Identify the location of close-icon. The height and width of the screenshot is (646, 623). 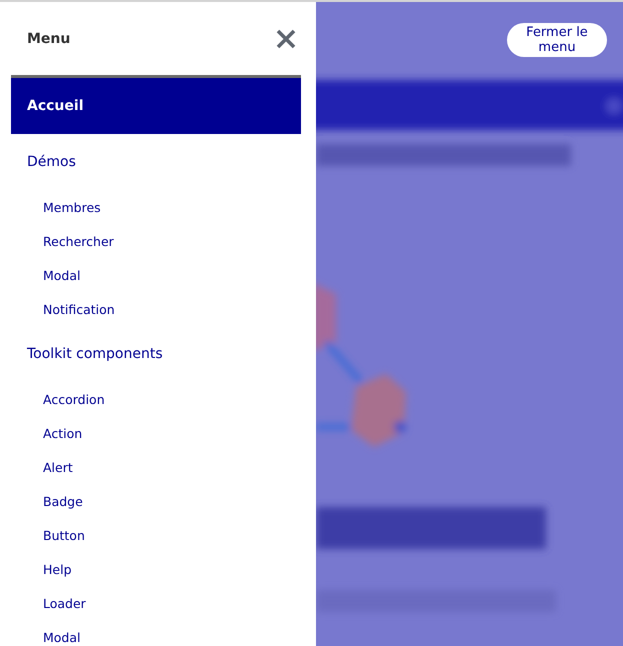
(286, 39).